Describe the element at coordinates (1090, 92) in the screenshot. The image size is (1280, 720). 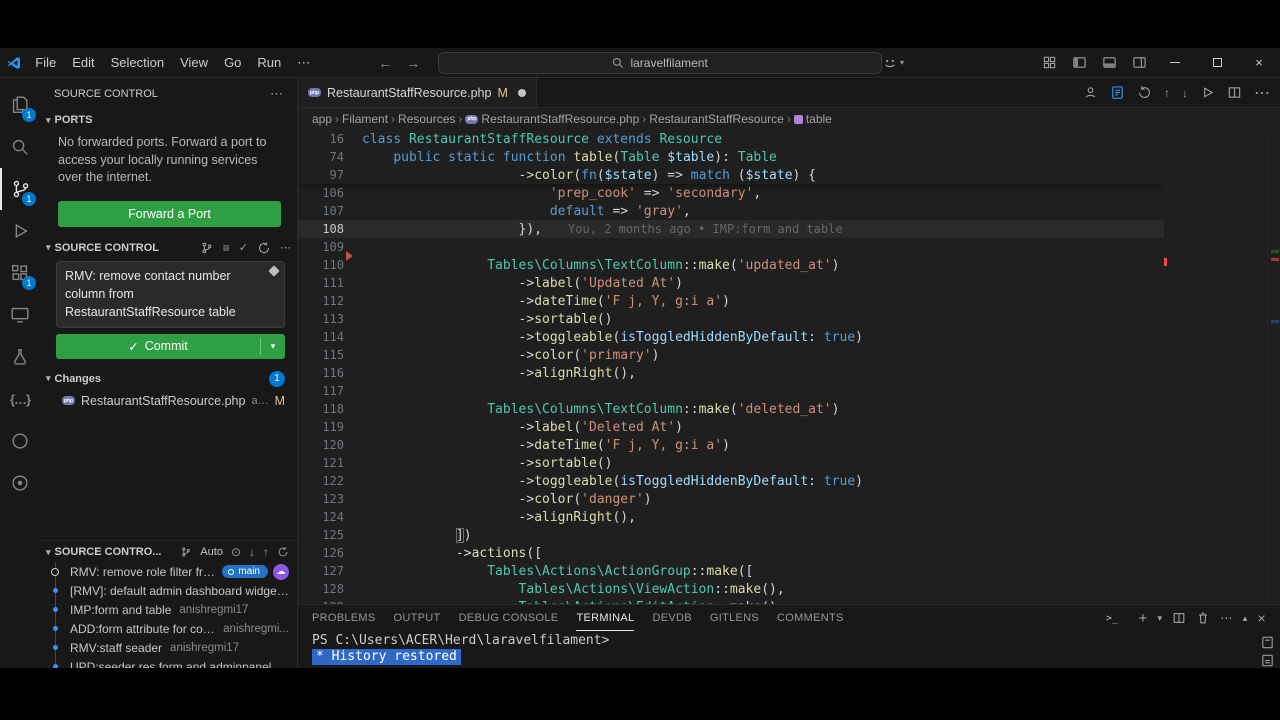
I see `toggle-blame-icon` at that location.